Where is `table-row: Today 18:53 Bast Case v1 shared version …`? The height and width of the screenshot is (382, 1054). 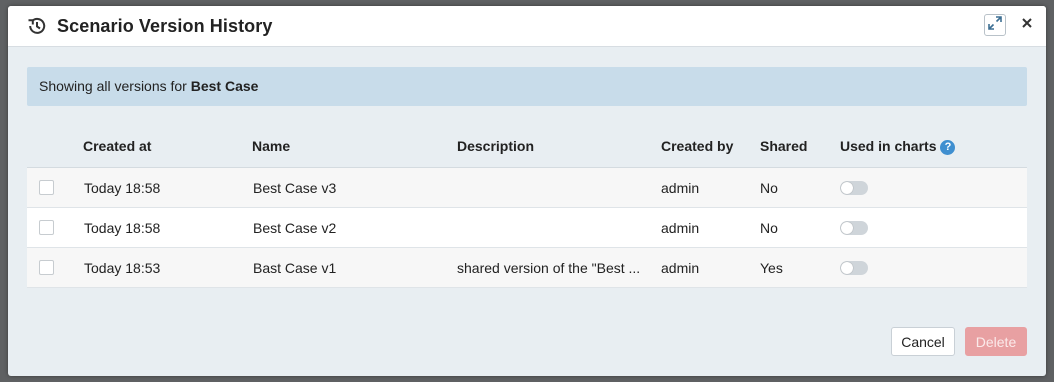 table-row: Today 18:53 Bast Case v1 shared version … is located at coordinates (527, 268).